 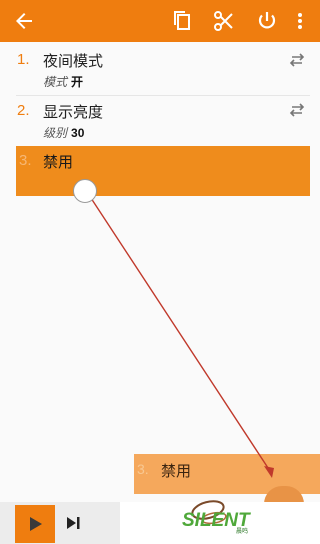 What do you see at coordinates (73, 523) in the screenshot?
I see `skip-next-icon` at bounding box center [73, 523].